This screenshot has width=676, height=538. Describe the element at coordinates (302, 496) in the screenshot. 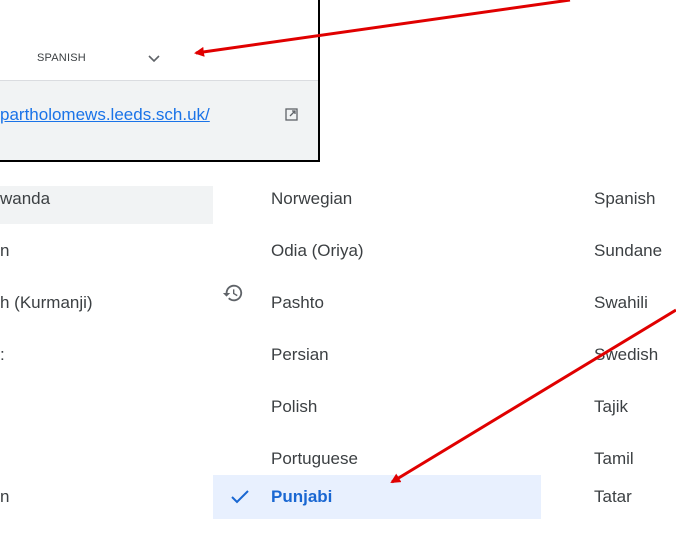

I see `selected-language-label: Punjabi` at that location.